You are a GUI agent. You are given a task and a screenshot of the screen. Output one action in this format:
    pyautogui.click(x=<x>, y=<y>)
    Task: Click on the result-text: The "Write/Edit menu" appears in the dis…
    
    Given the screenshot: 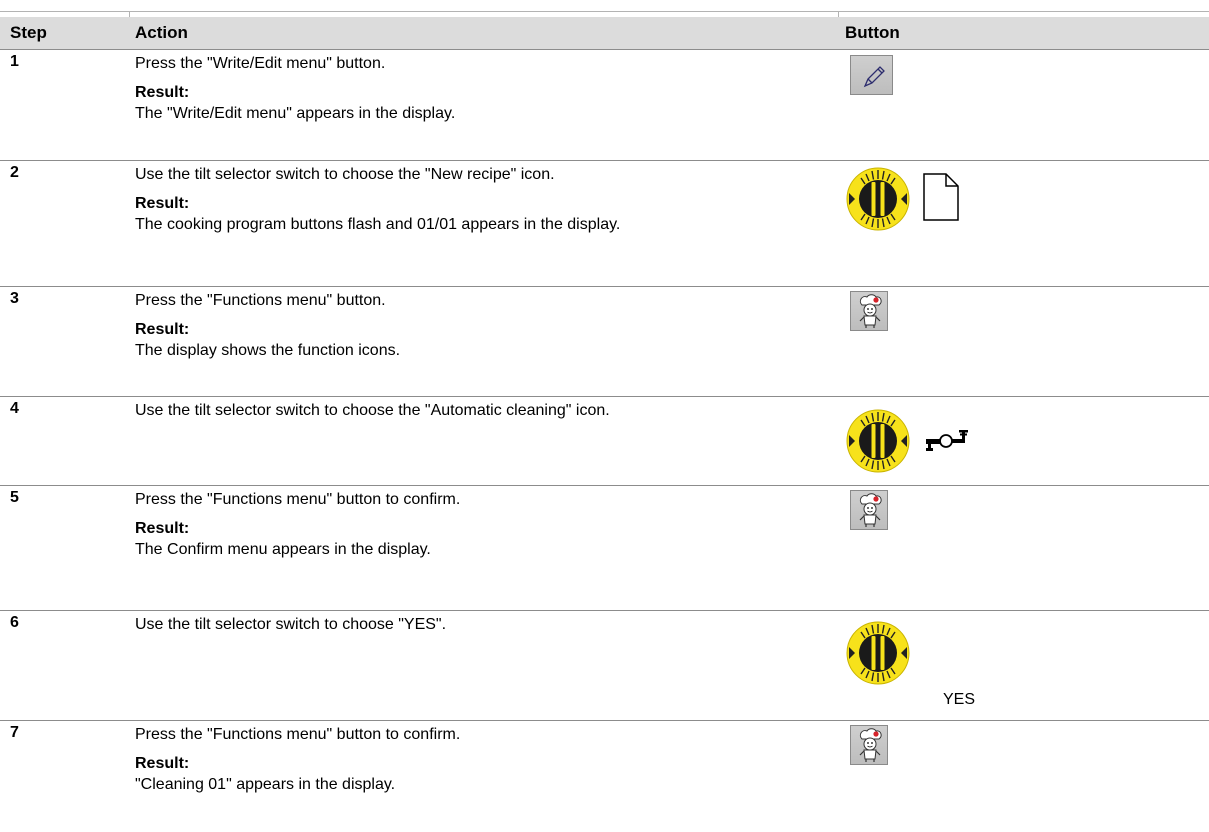 What is the action you would take?
    pyautogui.click(x=295, y=113)
    